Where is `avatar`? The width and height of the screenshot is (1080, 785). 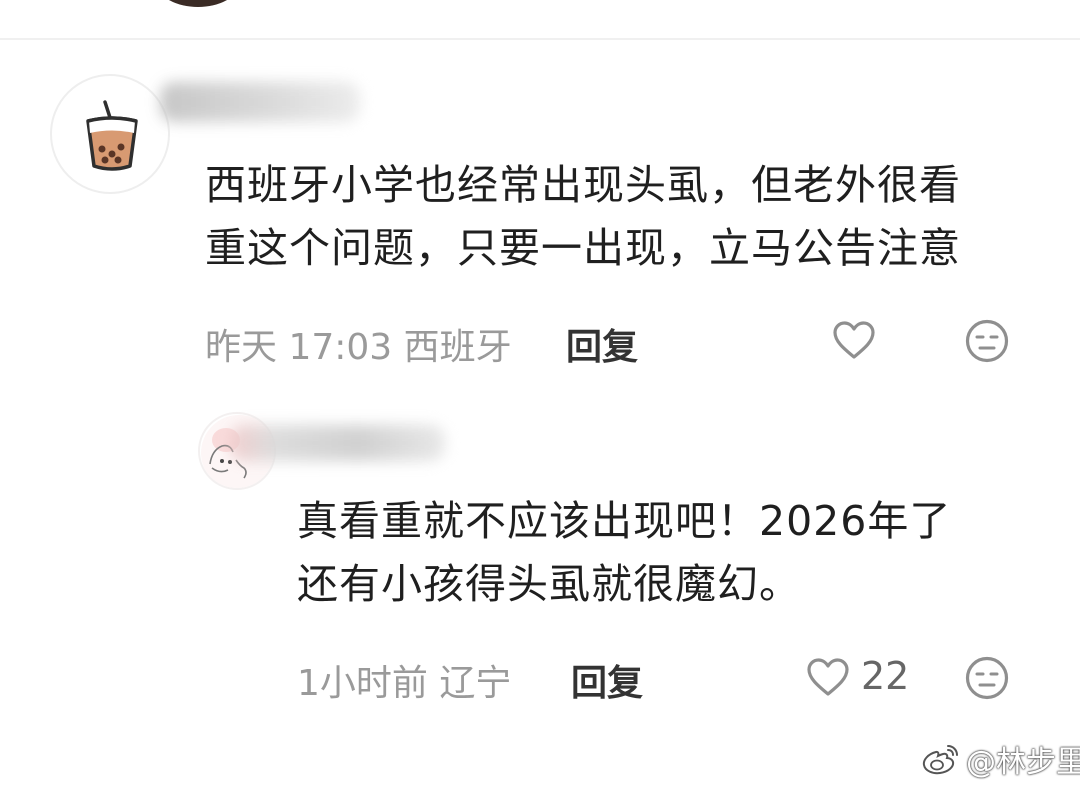
avatar is located at coordinates (110, 134).